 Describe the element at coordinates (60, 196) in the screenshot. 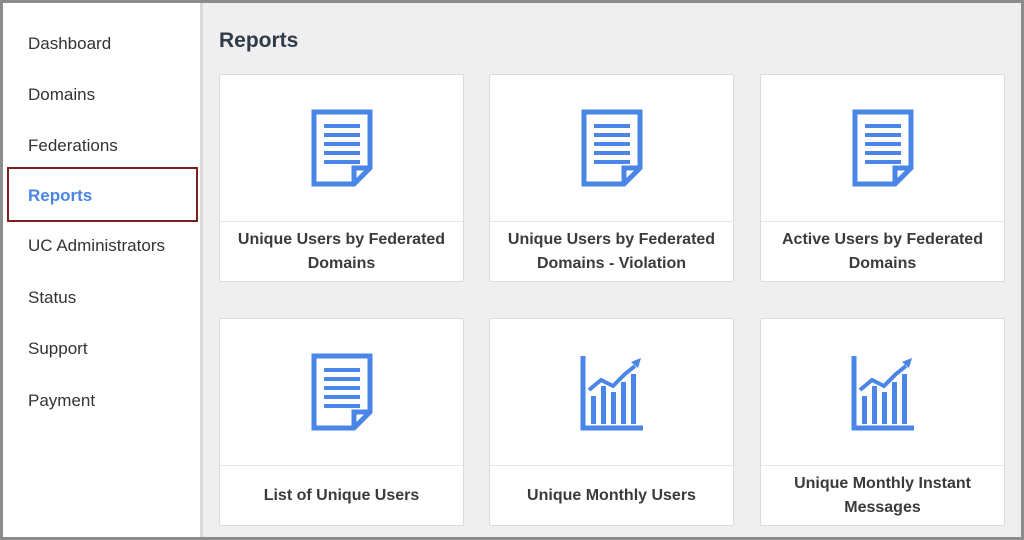

I see `sidebar-item-reports: Reports` at that location.